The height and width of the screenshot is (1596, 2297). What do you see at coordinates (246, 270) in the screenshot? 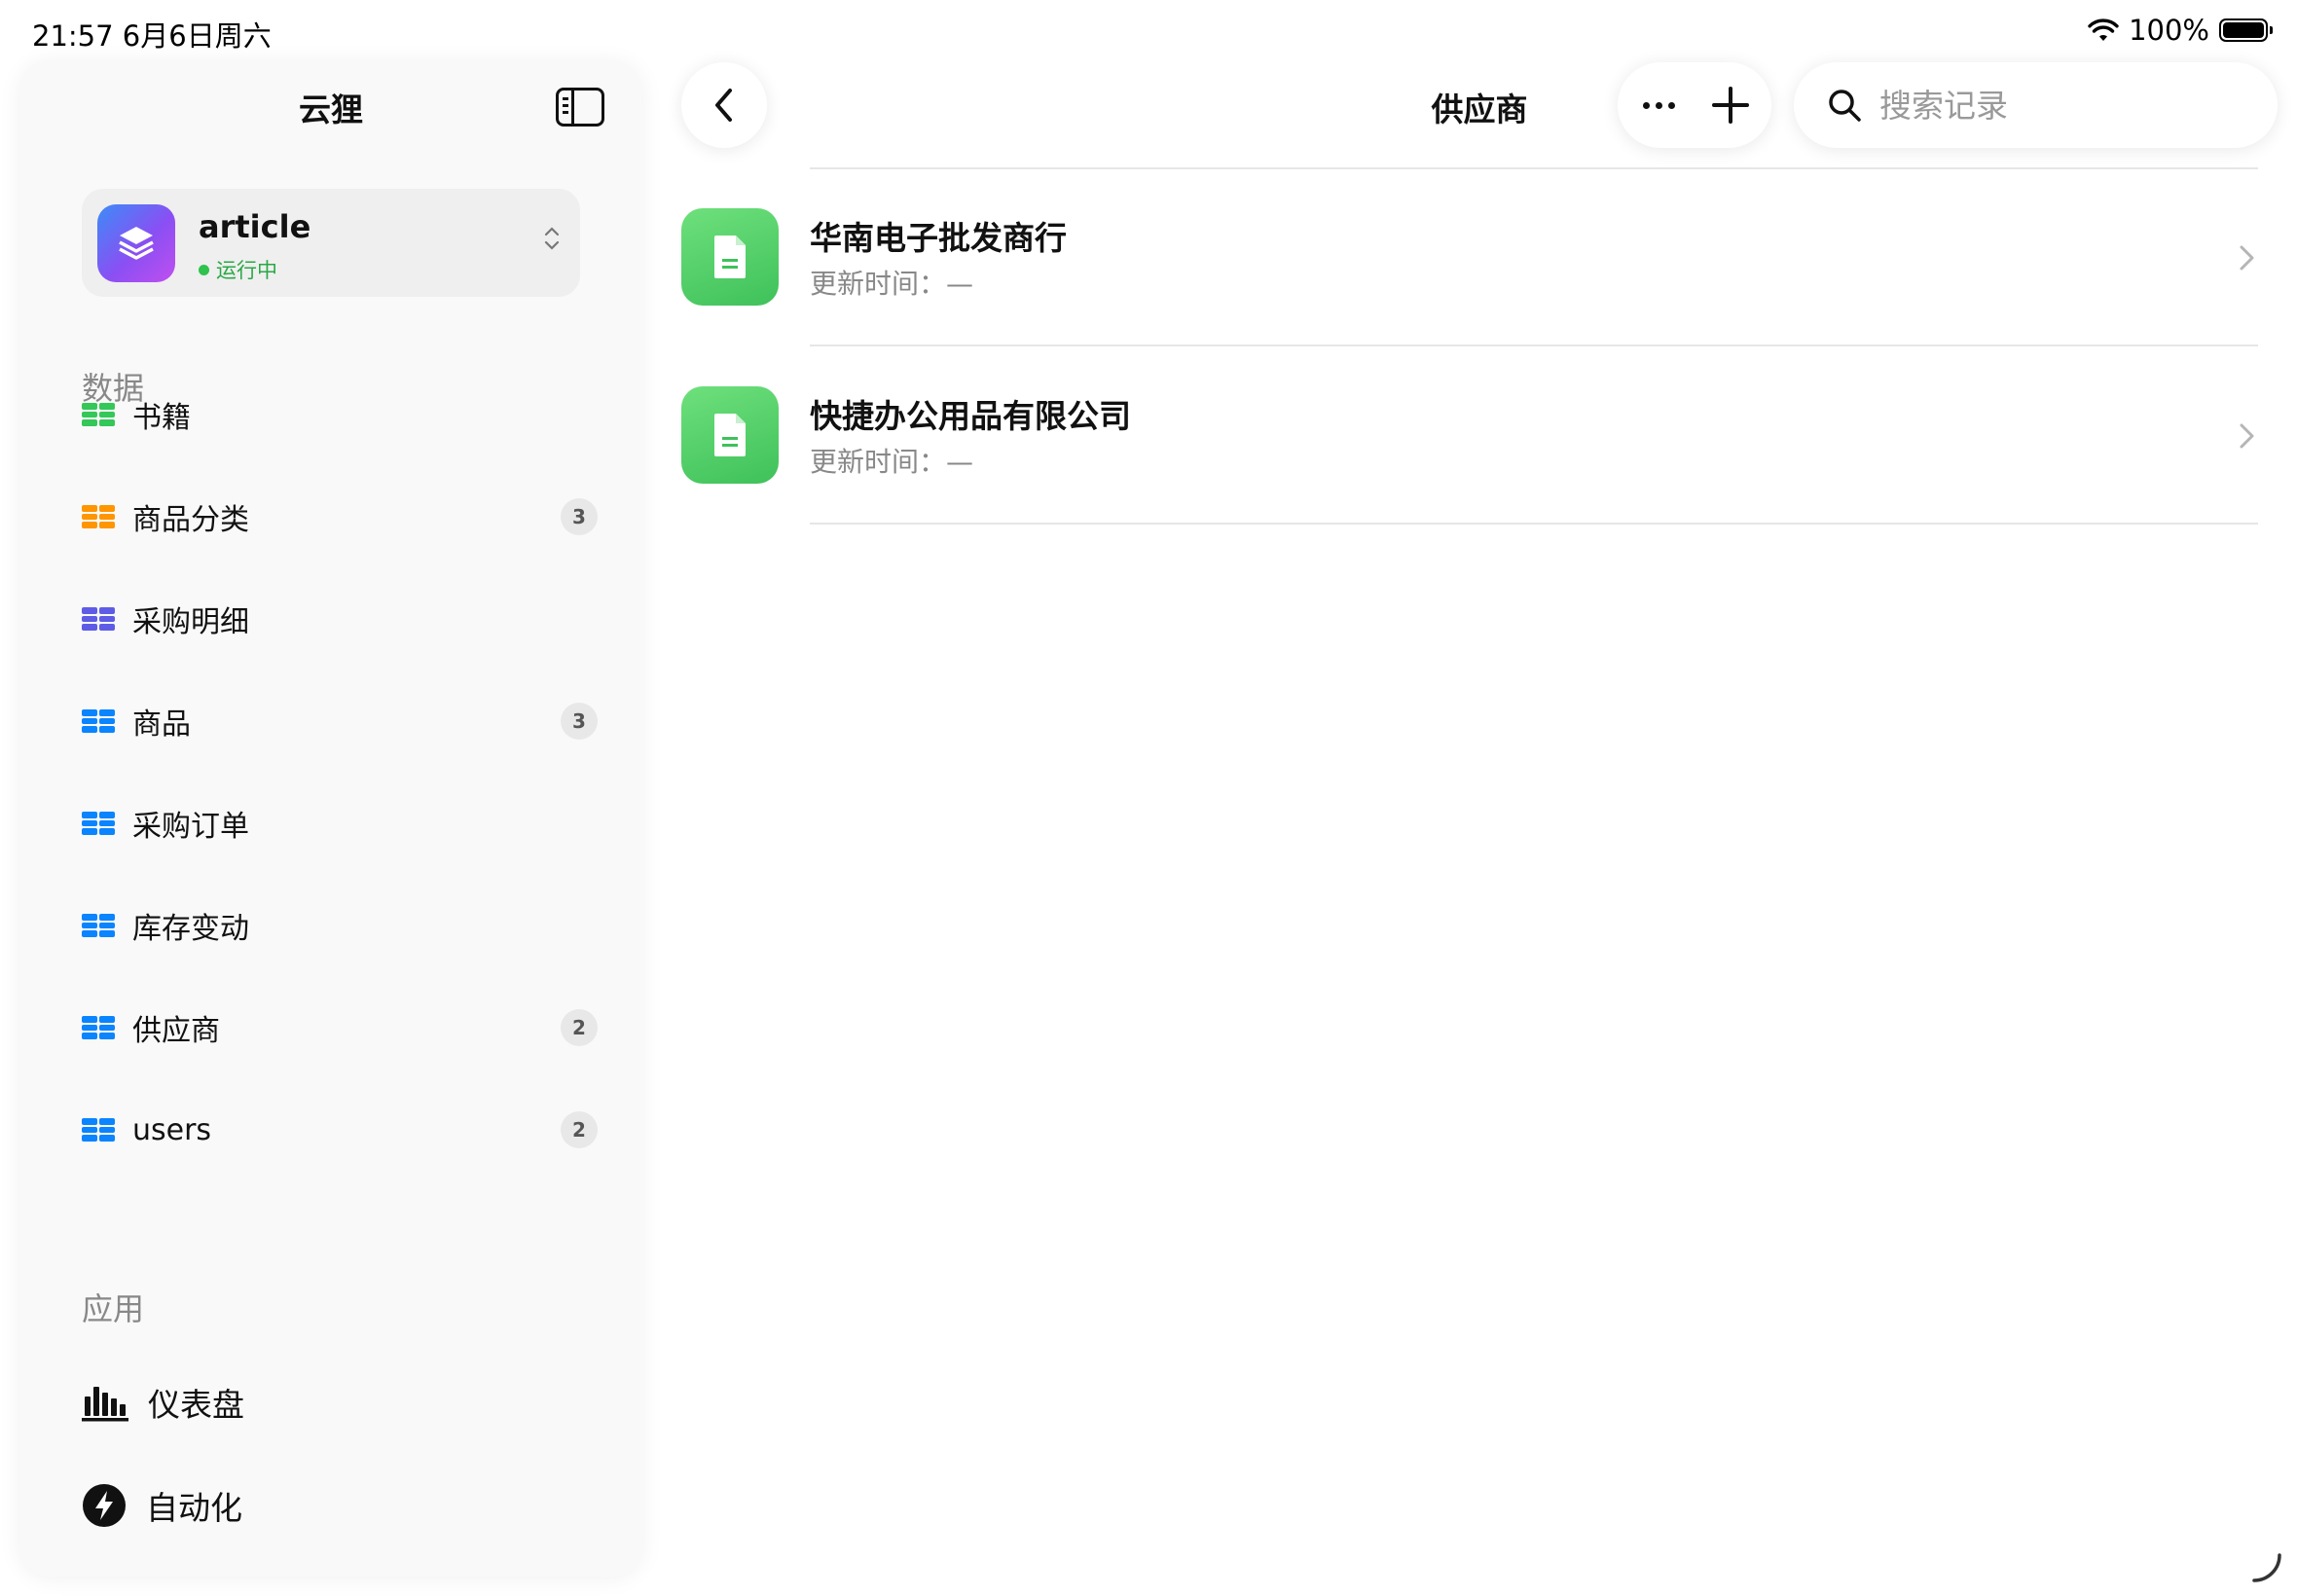
I see `database-status-label: 运行中` at bounding box center [246, 270].